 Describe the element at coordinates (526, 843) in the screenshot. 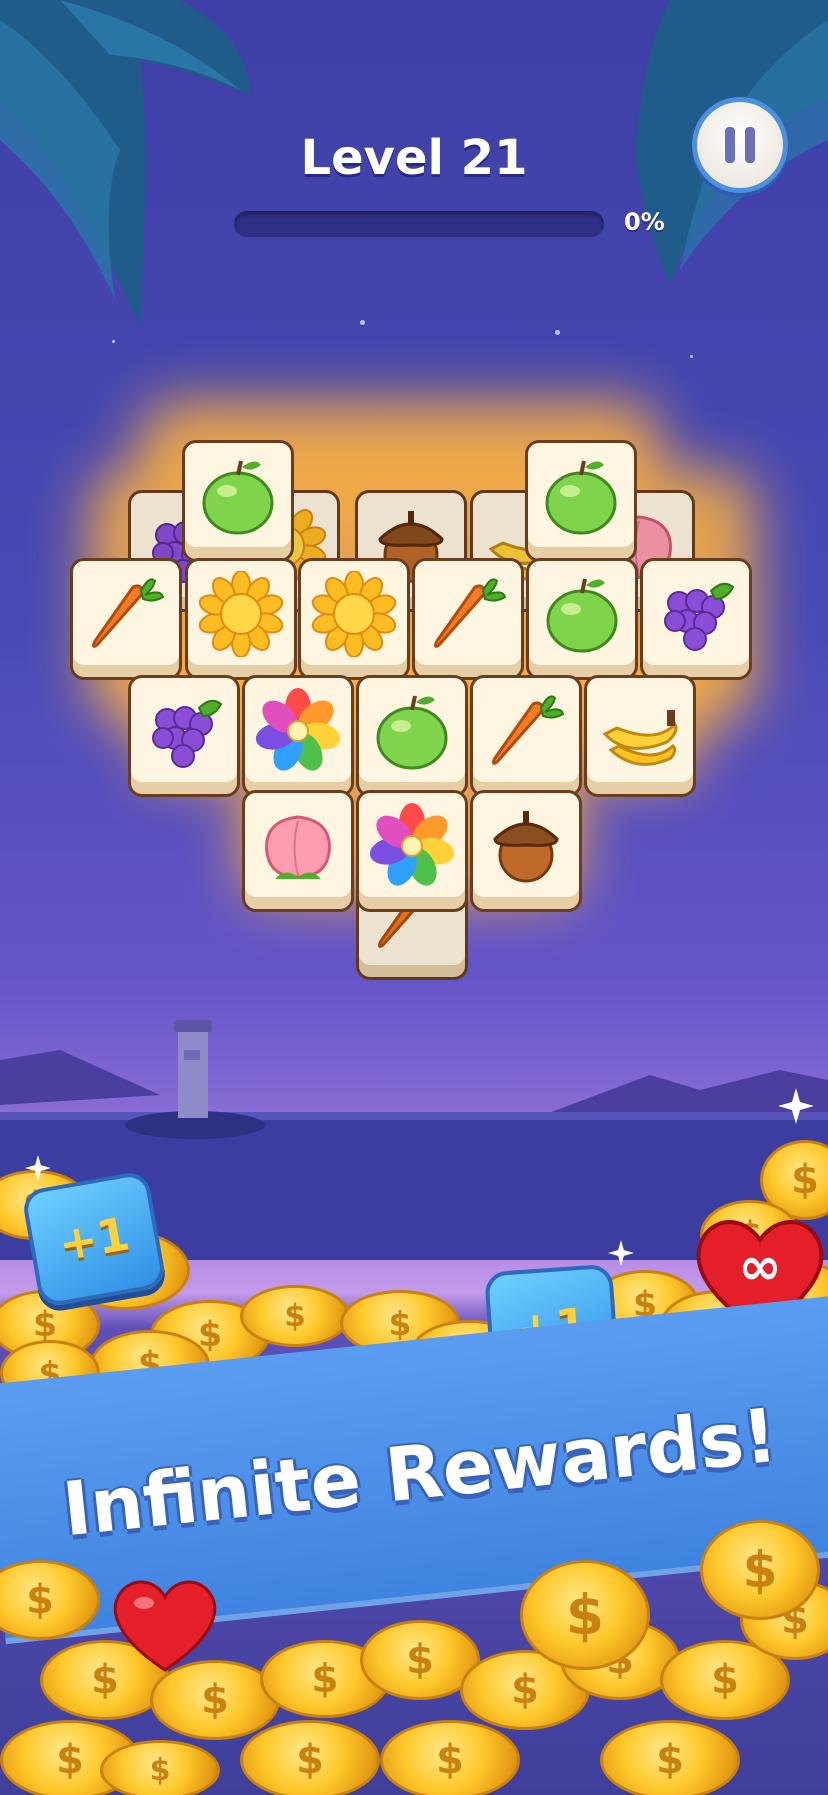

I see `acorn-icon` at that location.